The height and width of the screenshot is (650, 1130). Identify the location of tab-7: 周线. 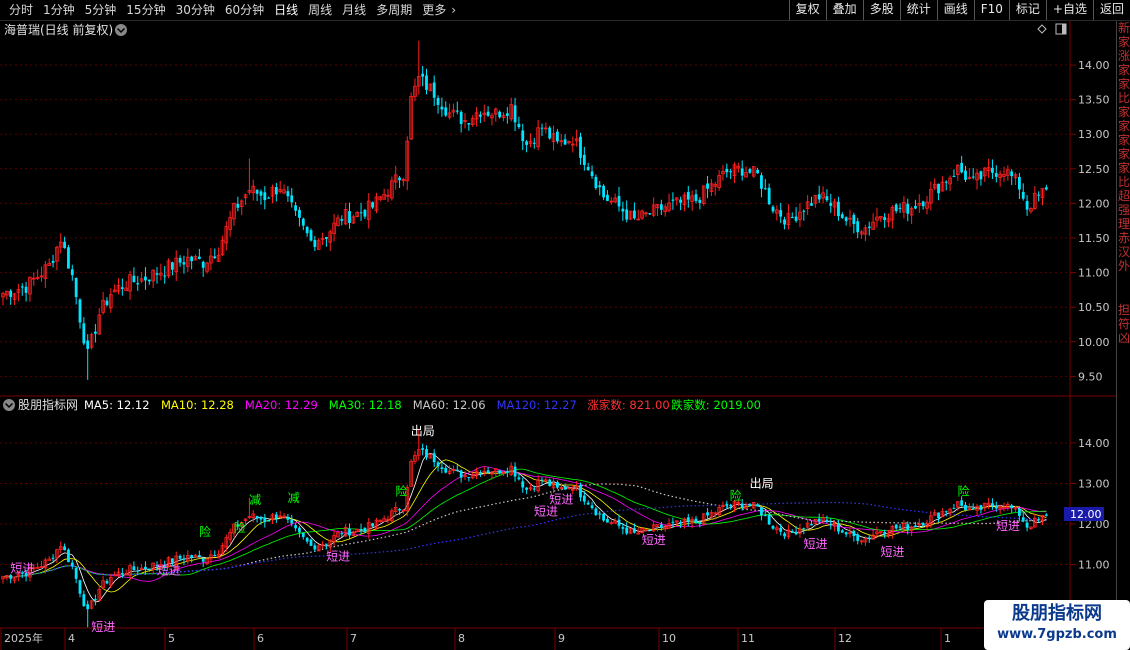
(320, 10).